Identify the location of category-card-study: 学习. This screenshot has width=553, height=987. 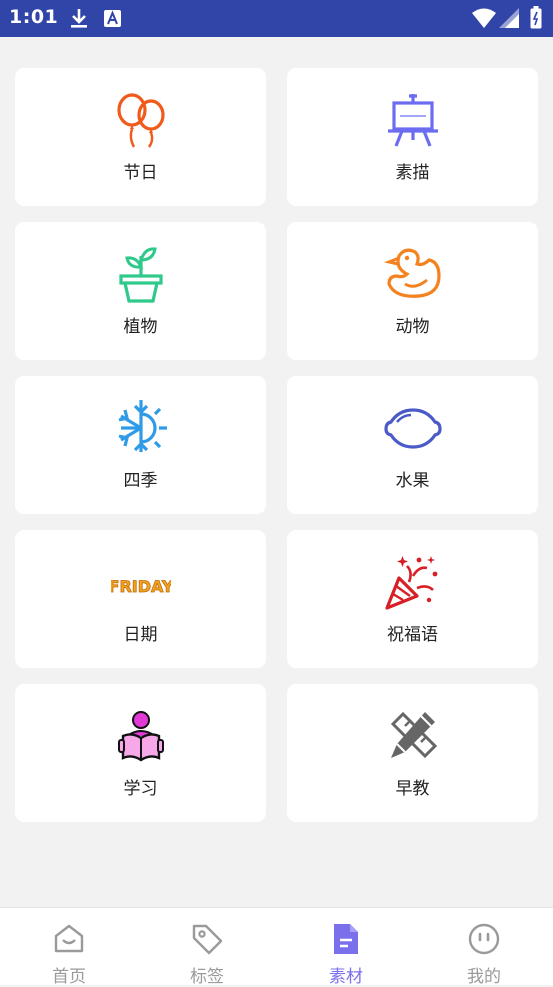
(140, 753).